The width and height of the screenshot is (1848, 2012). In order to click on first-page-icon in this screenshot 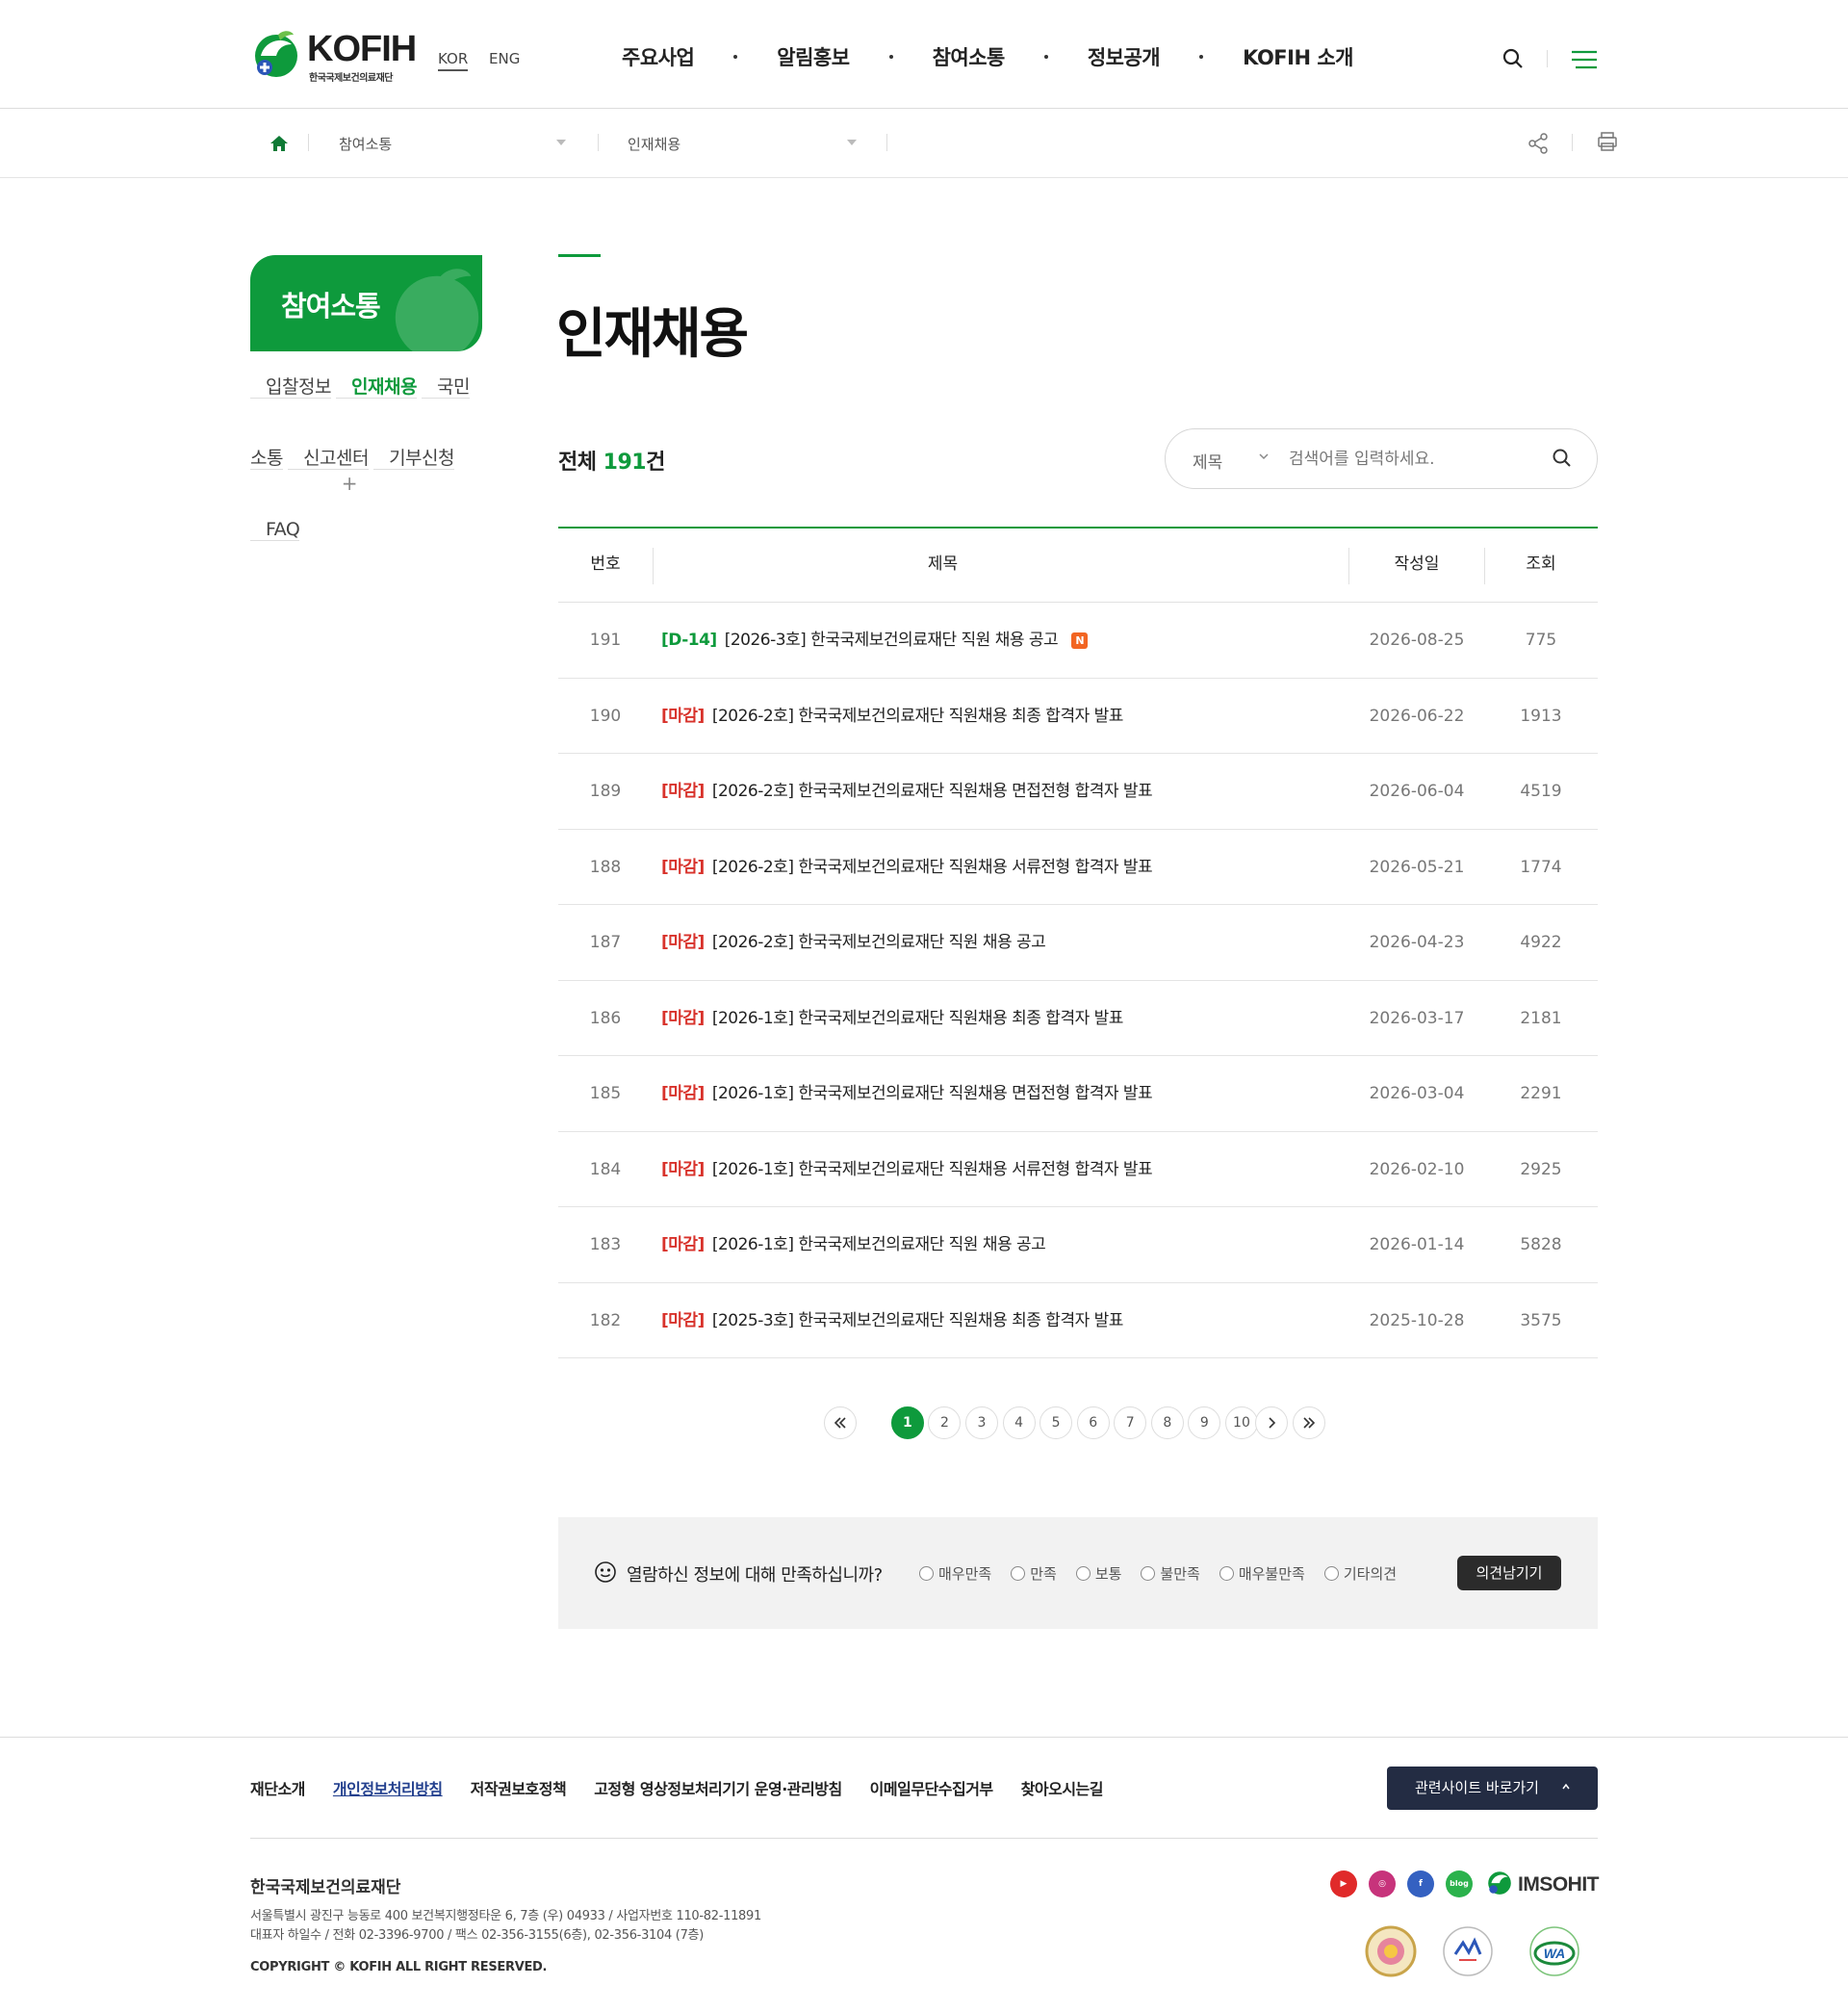, I will do `click(840, 1423)`.